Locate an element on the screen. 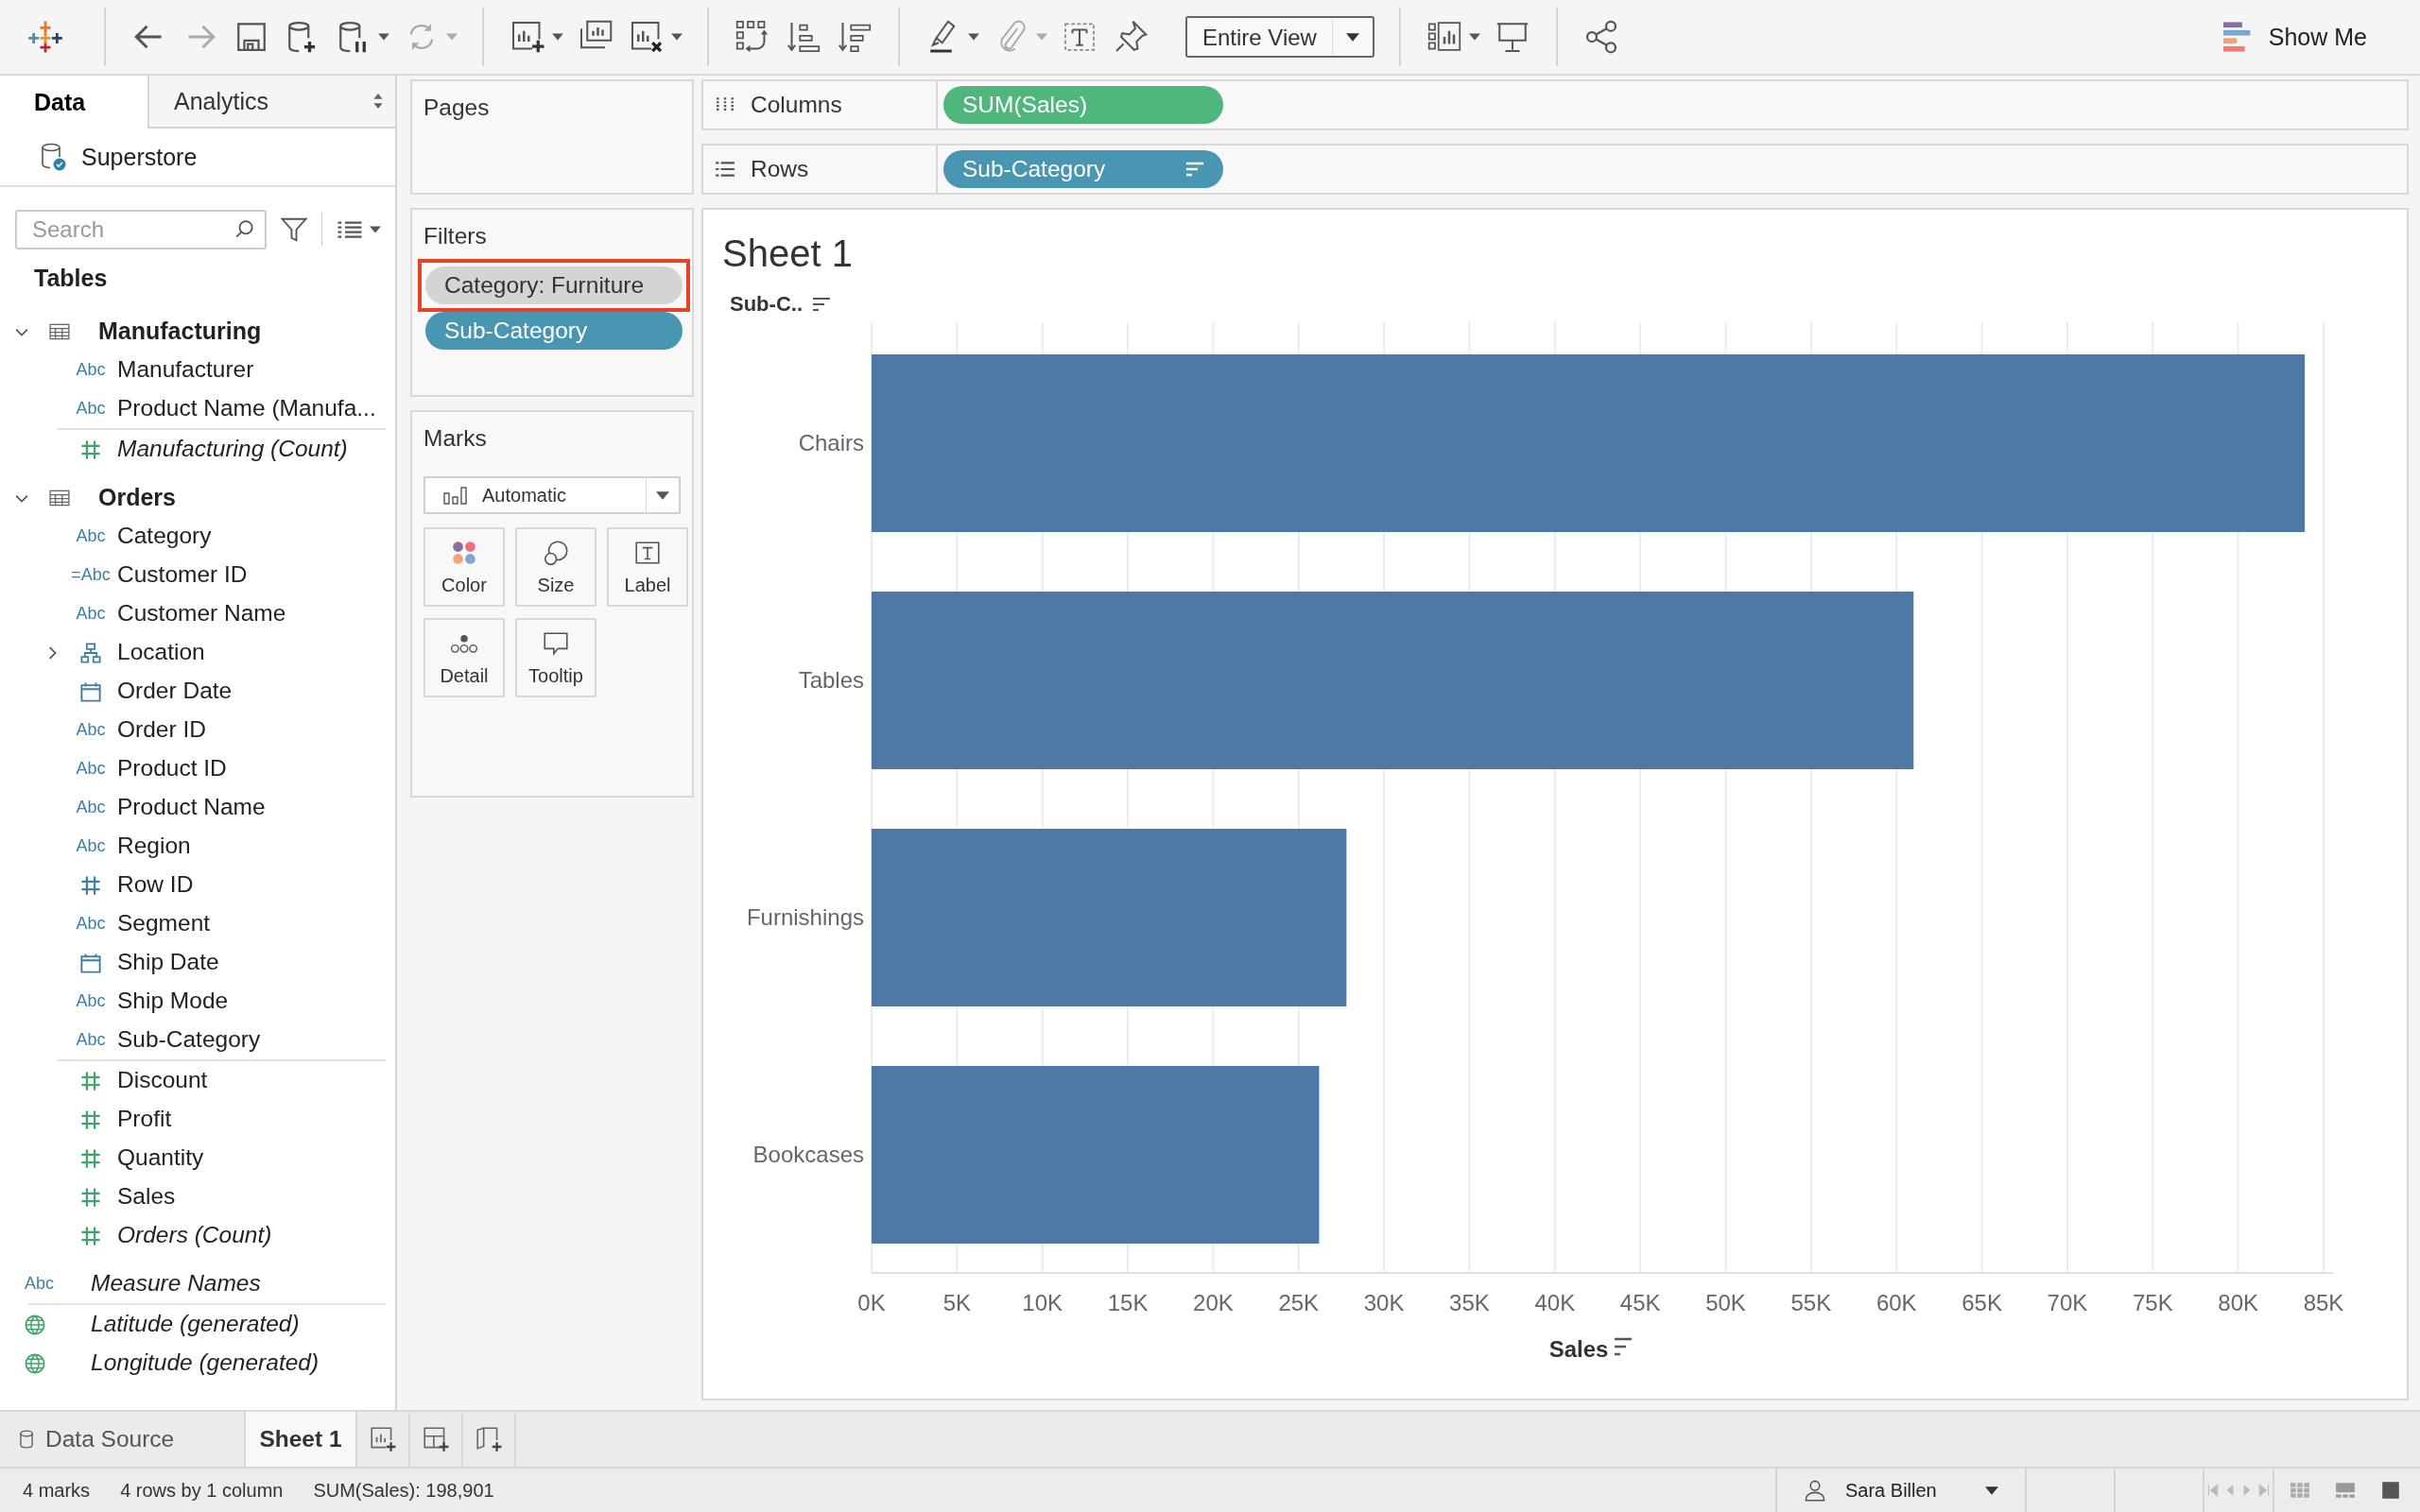 This screenshot has width=2420, height=1512. field-name: Customer Name is located at coordinates (201, 613).